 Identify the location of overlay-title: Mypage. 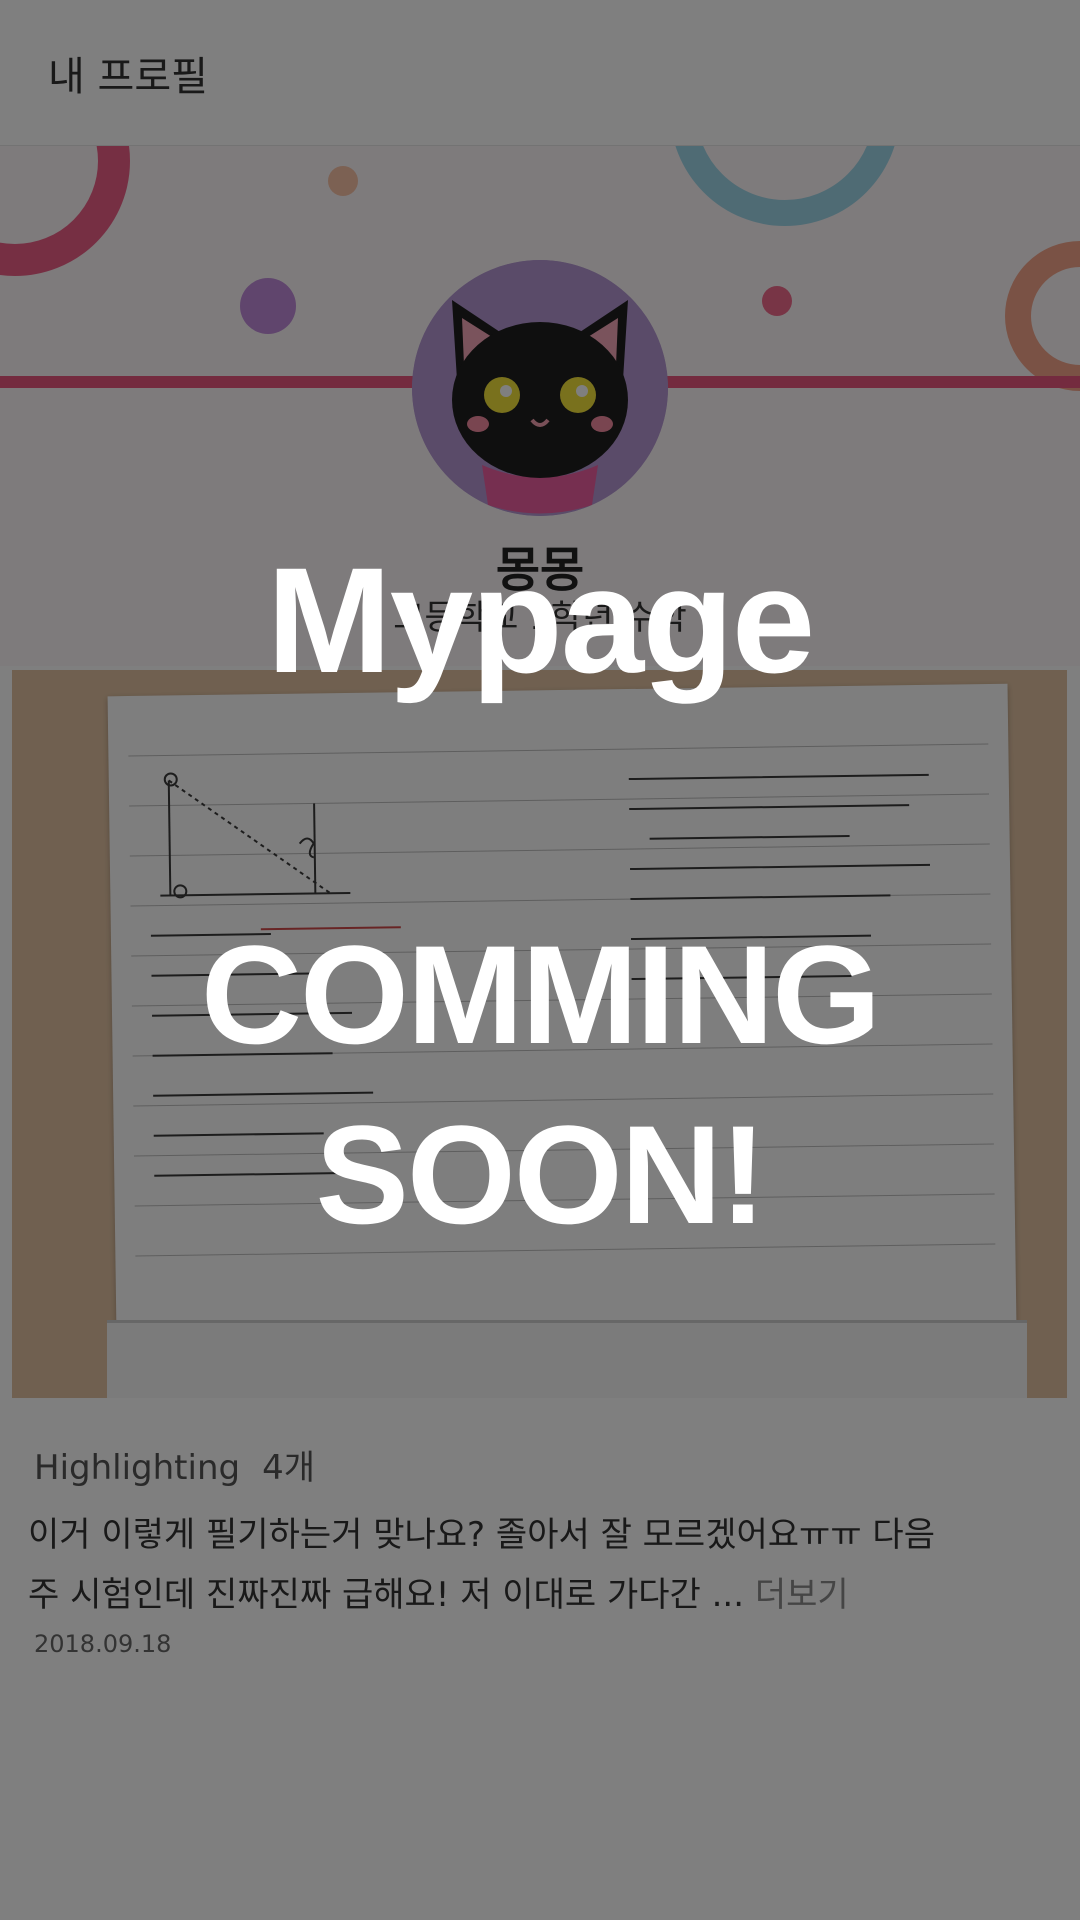
(540, 620).